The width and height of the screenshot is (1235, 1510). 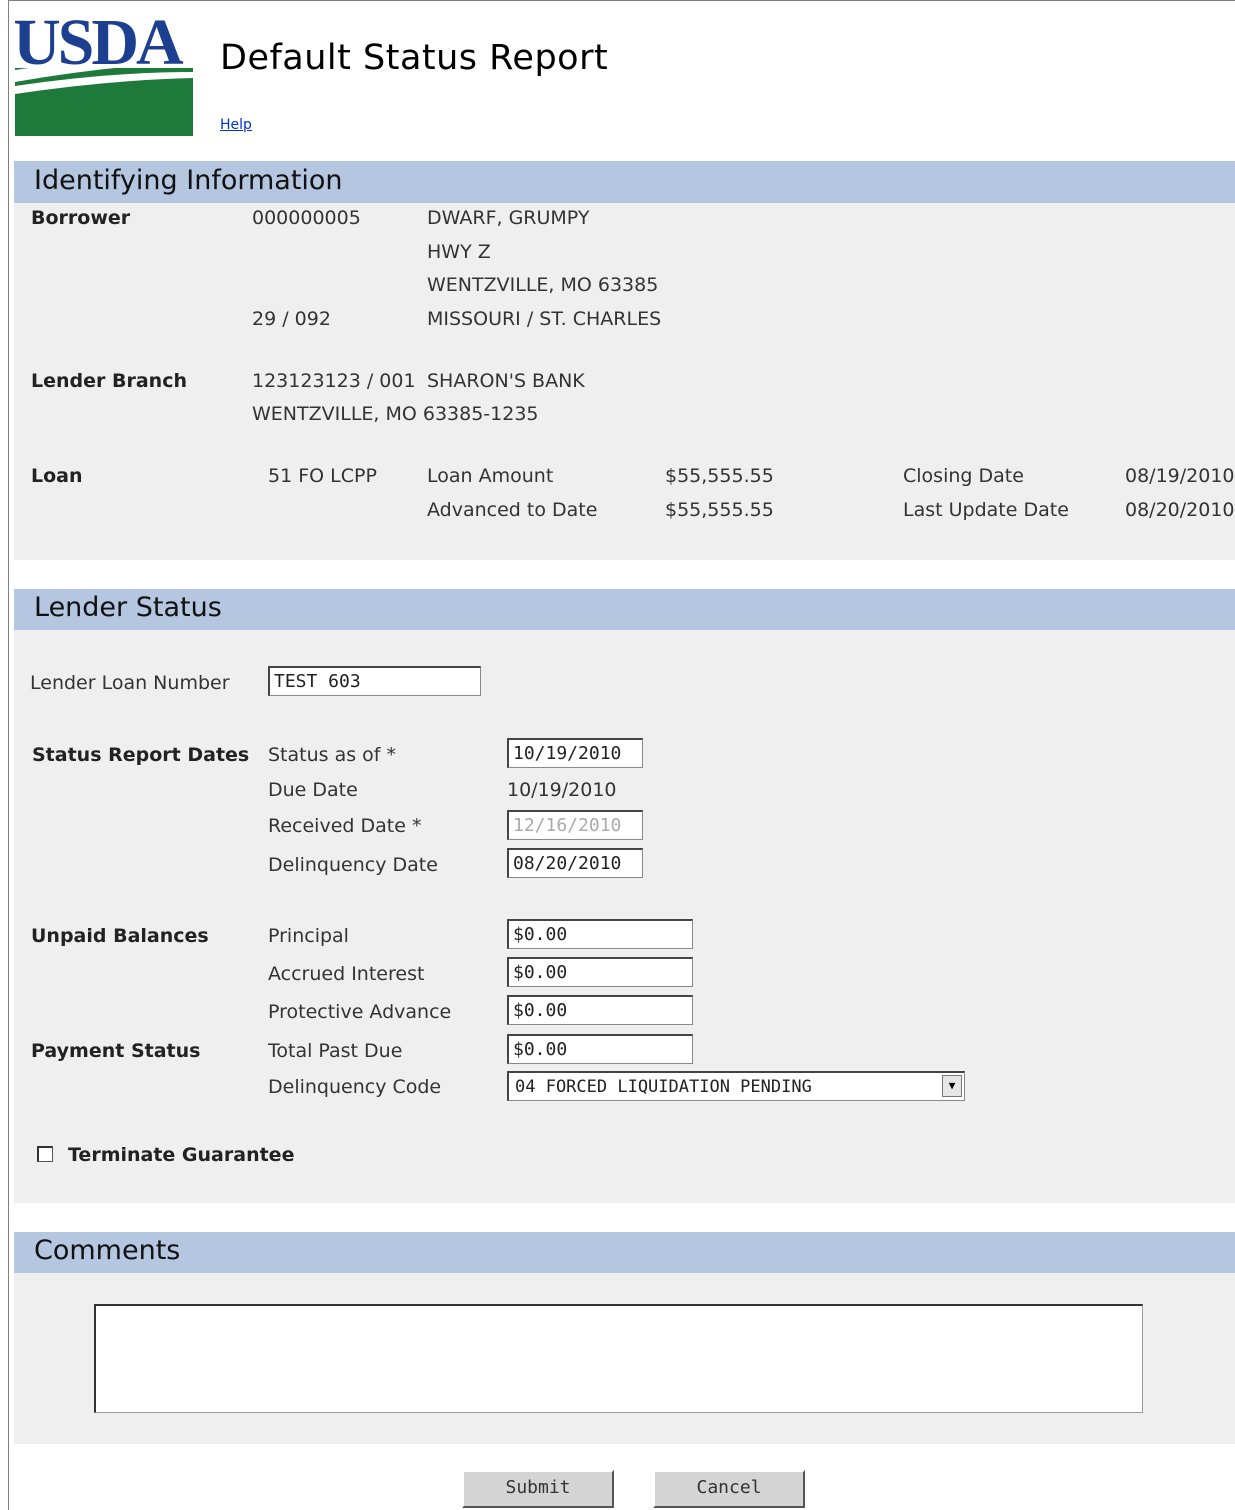 I want to click on total-past-due-input: $0.00, so click(x=600, y=1049).